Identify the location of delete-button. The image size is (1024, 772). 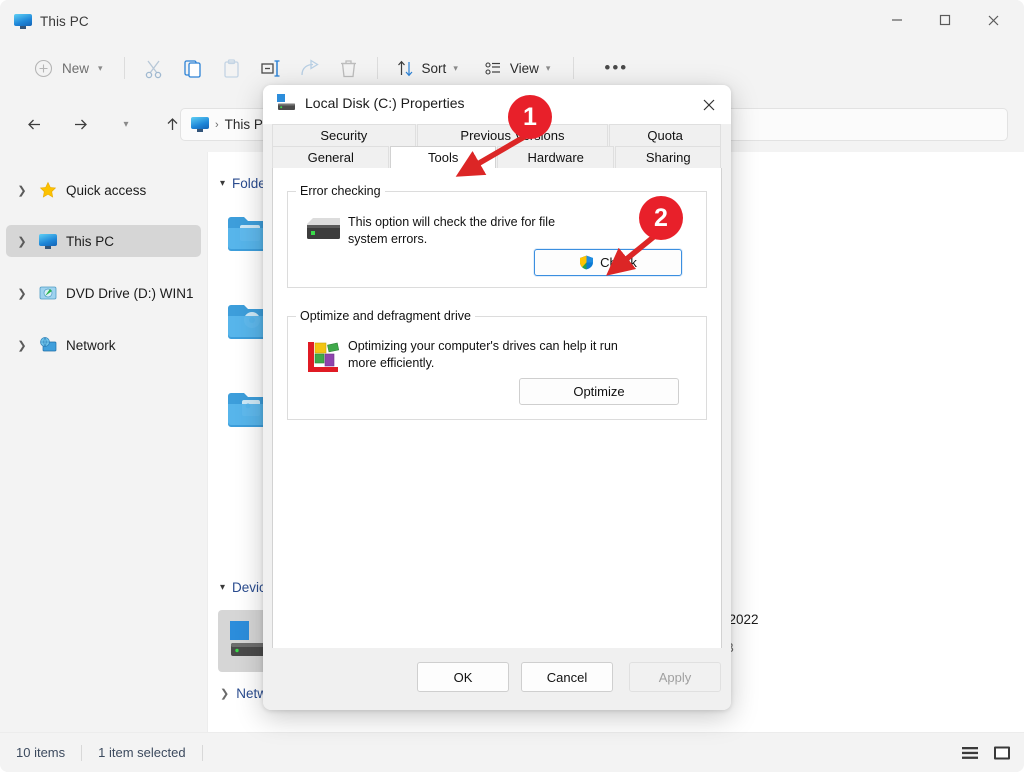
(348, 68).